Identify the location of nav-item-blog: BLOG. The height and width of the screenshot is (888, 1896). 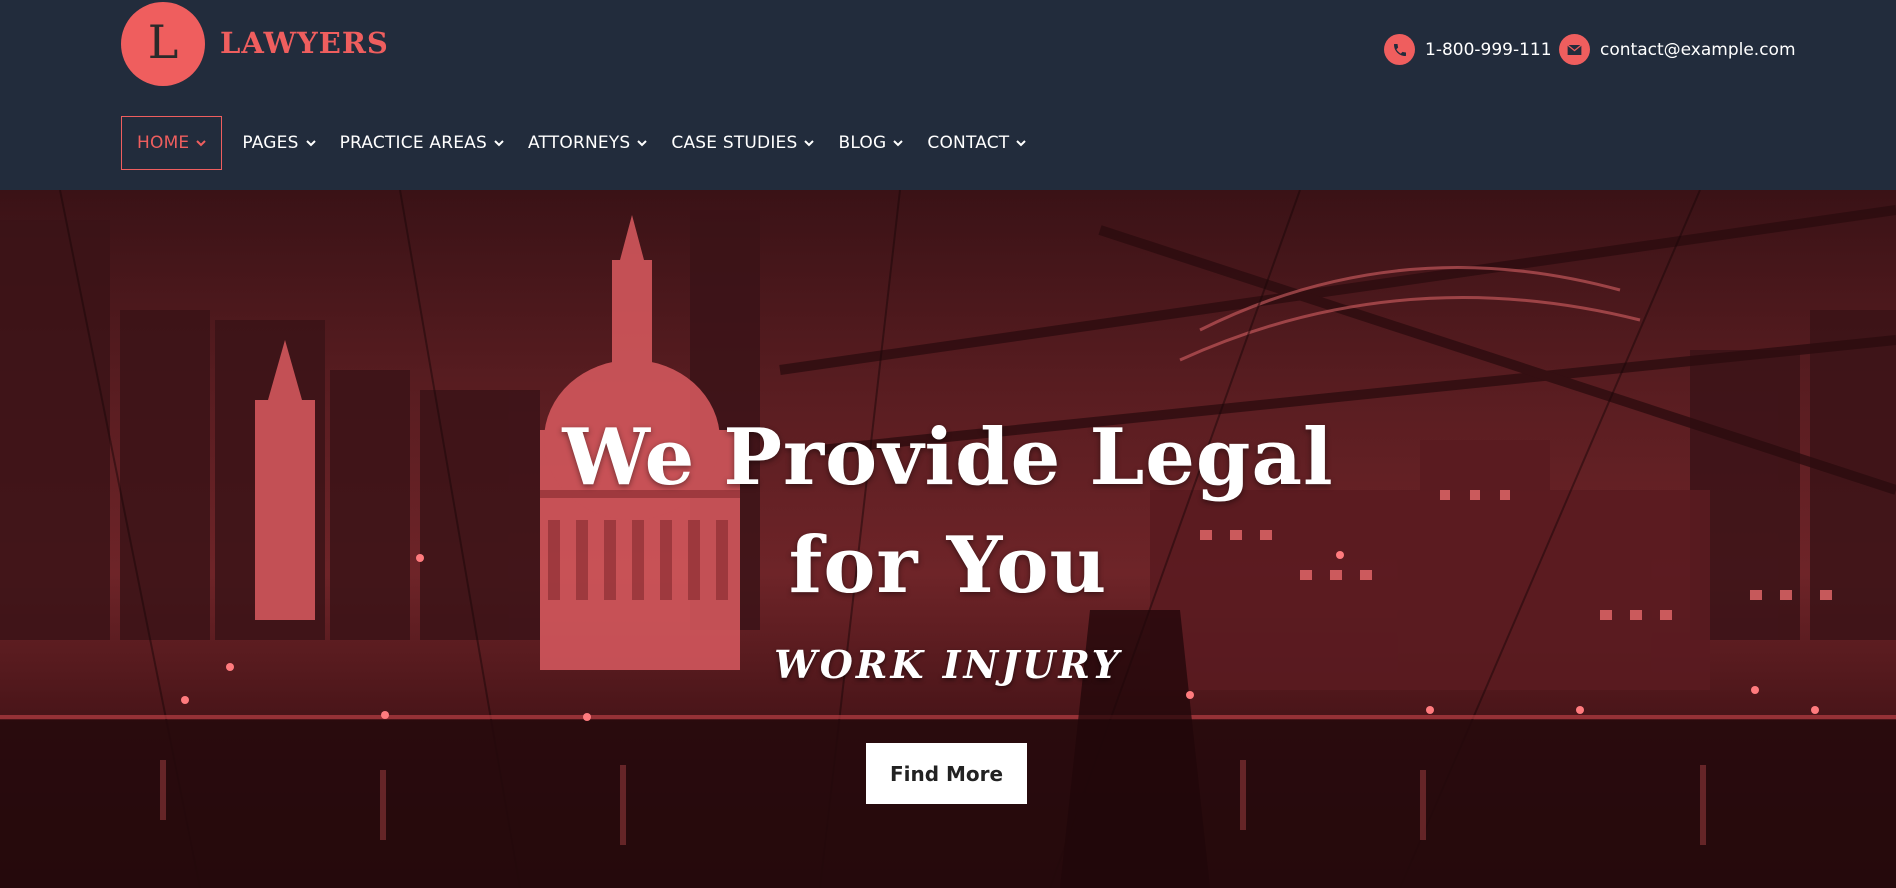
(871, 143).